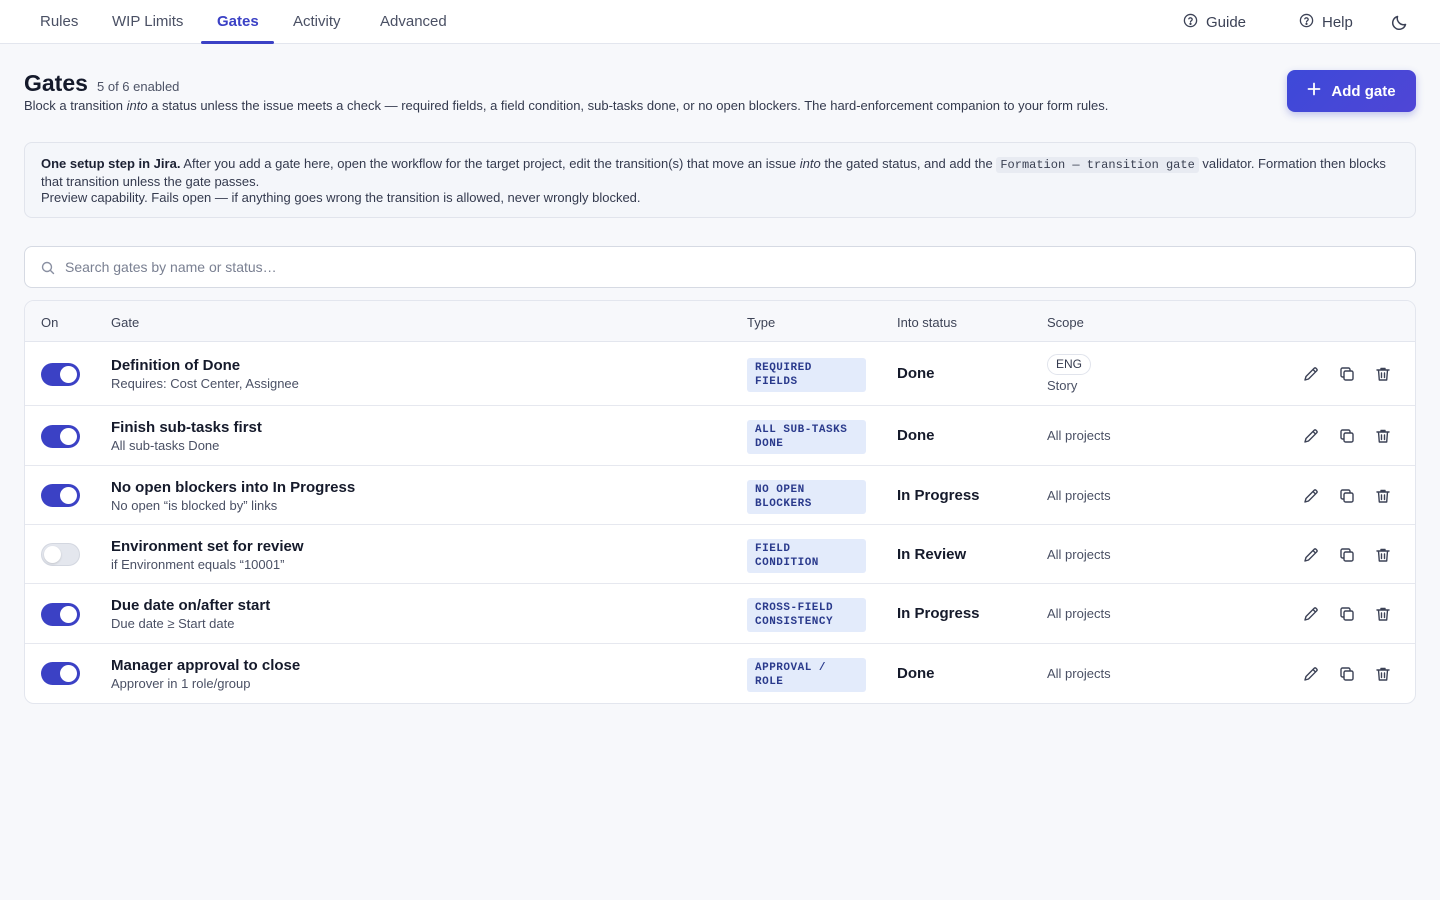  Describe the element at coordinates (1400, 22) in the screenshot. I see `moon-icon` at that location.